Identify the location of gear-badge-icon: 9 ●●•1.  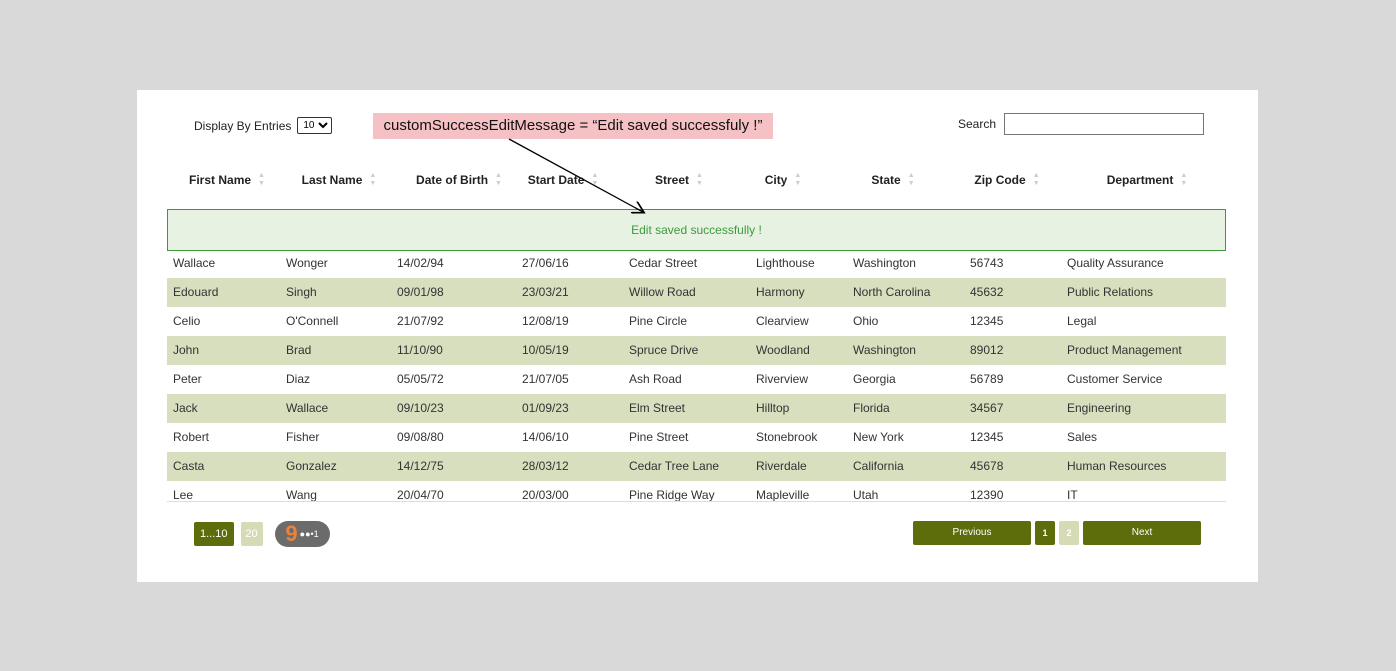
(302, 534).